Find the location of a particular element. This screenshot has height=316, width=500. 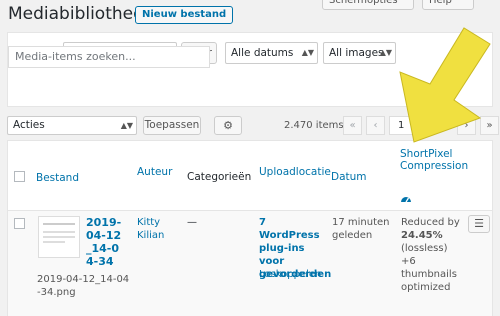

column-upload-location: Uploadlocatie is located at coordinates (295, 172).